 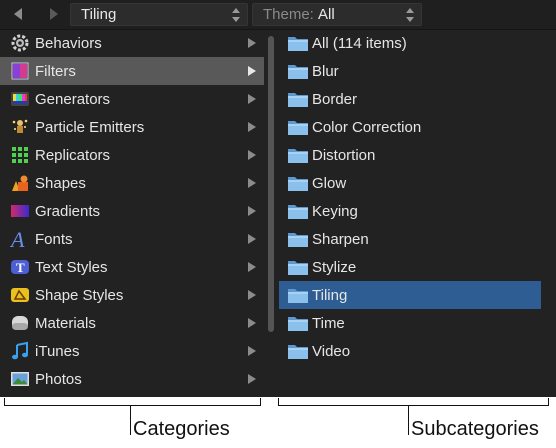 What do you see at coordinates (326, 14) in the screenshot?
I see `theme-value: All` at bounding box center [326, 14].